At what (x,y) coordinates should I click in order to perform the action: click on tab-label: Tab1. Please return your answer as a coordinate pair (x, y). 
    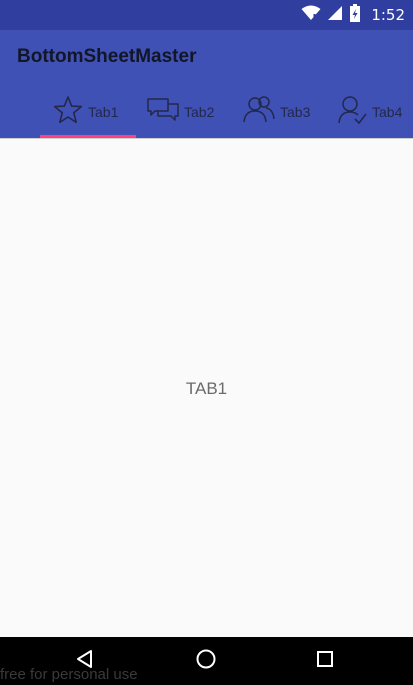
    Looking at the image, I should click on (103, 112).